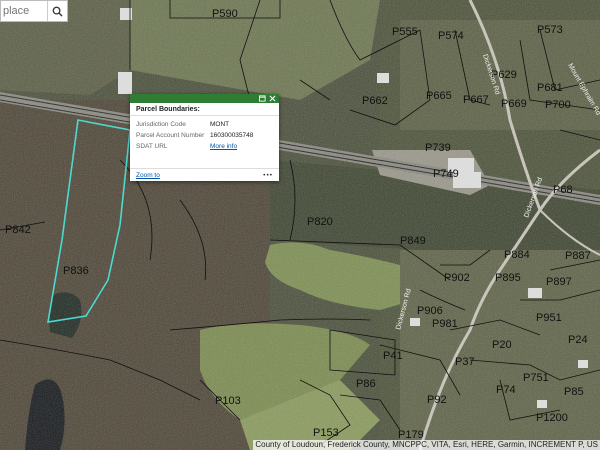 This screenshot has height=450, width=600. I want to click on parcel-label: P68, so click(563, 190).